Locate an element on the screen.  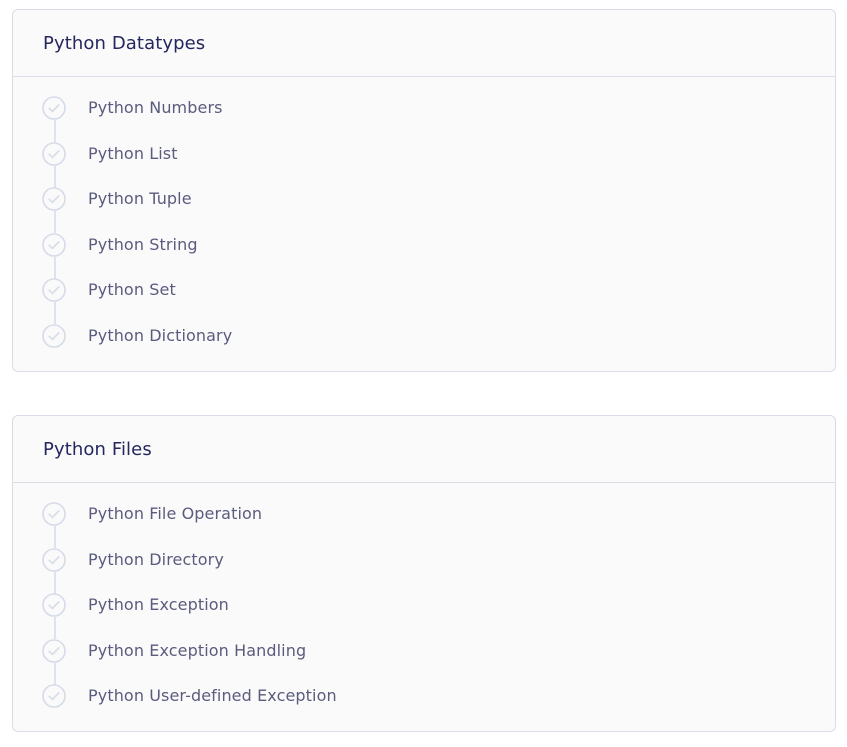
step-label: Python Exception Handling is located at coordinates (197, 650).